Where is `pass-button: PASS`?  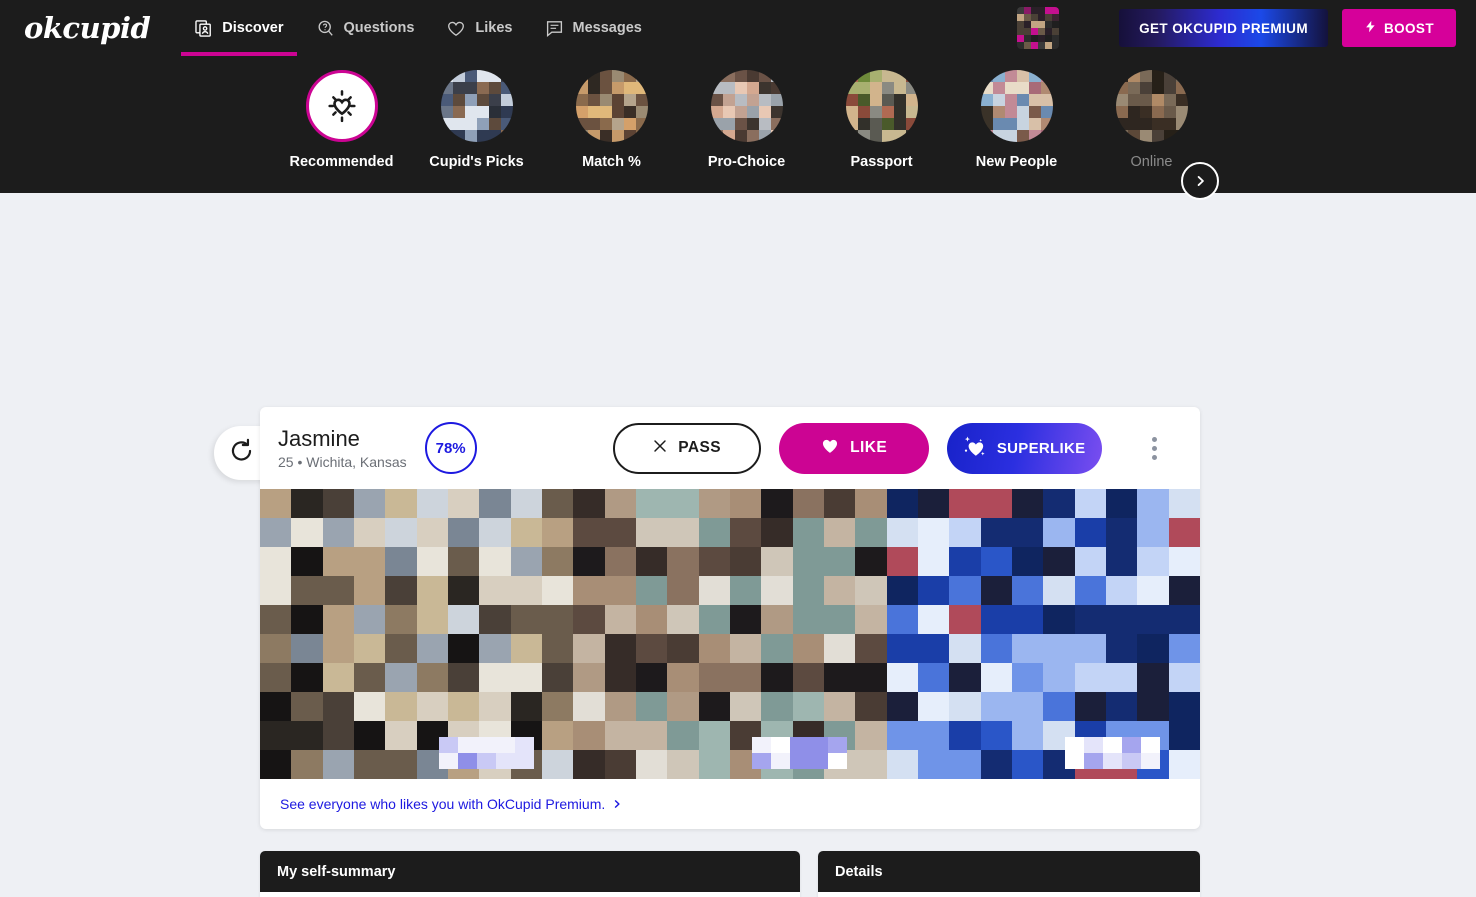 pass-button: PASS is located at coordinates (686, 448).